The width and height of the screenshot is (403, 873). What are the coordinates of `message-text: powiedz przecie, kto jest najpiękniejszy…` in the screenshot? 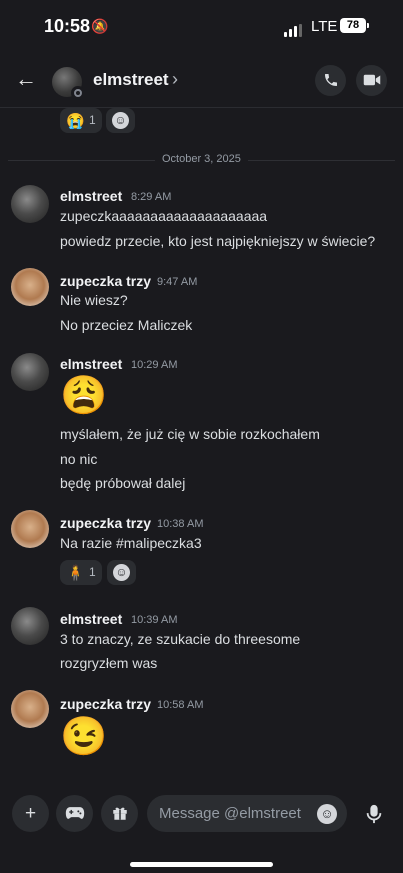 It's located at (218, 241).